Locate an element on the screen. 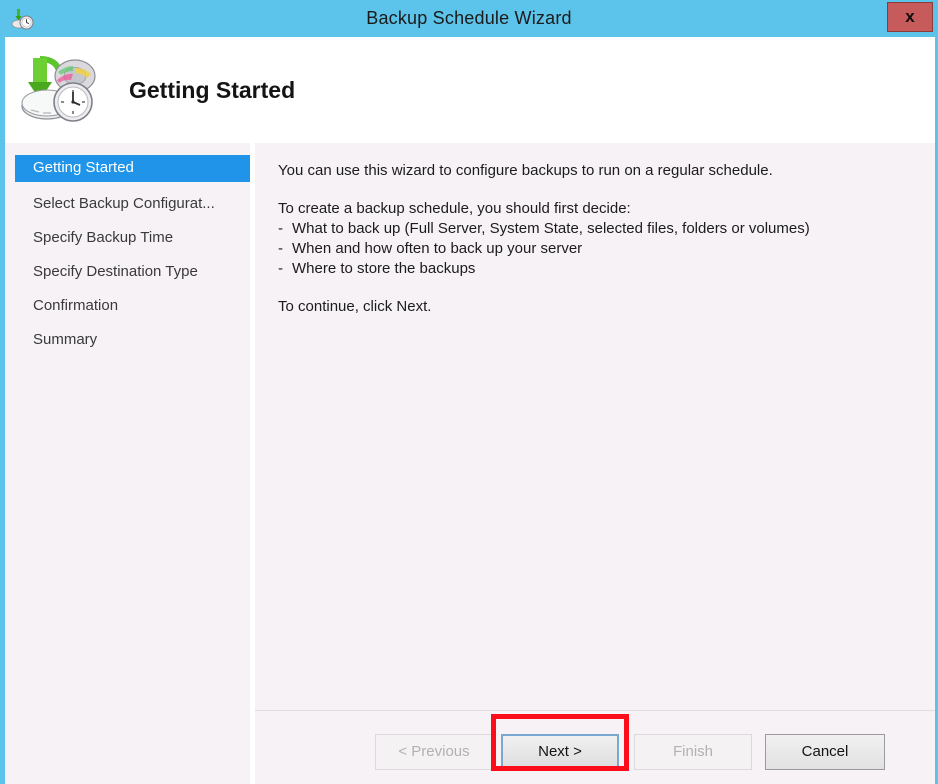 This screenshot has height=784, width=938. window-title: Backup Schedule Wizard is located at coordinates (469, 18).